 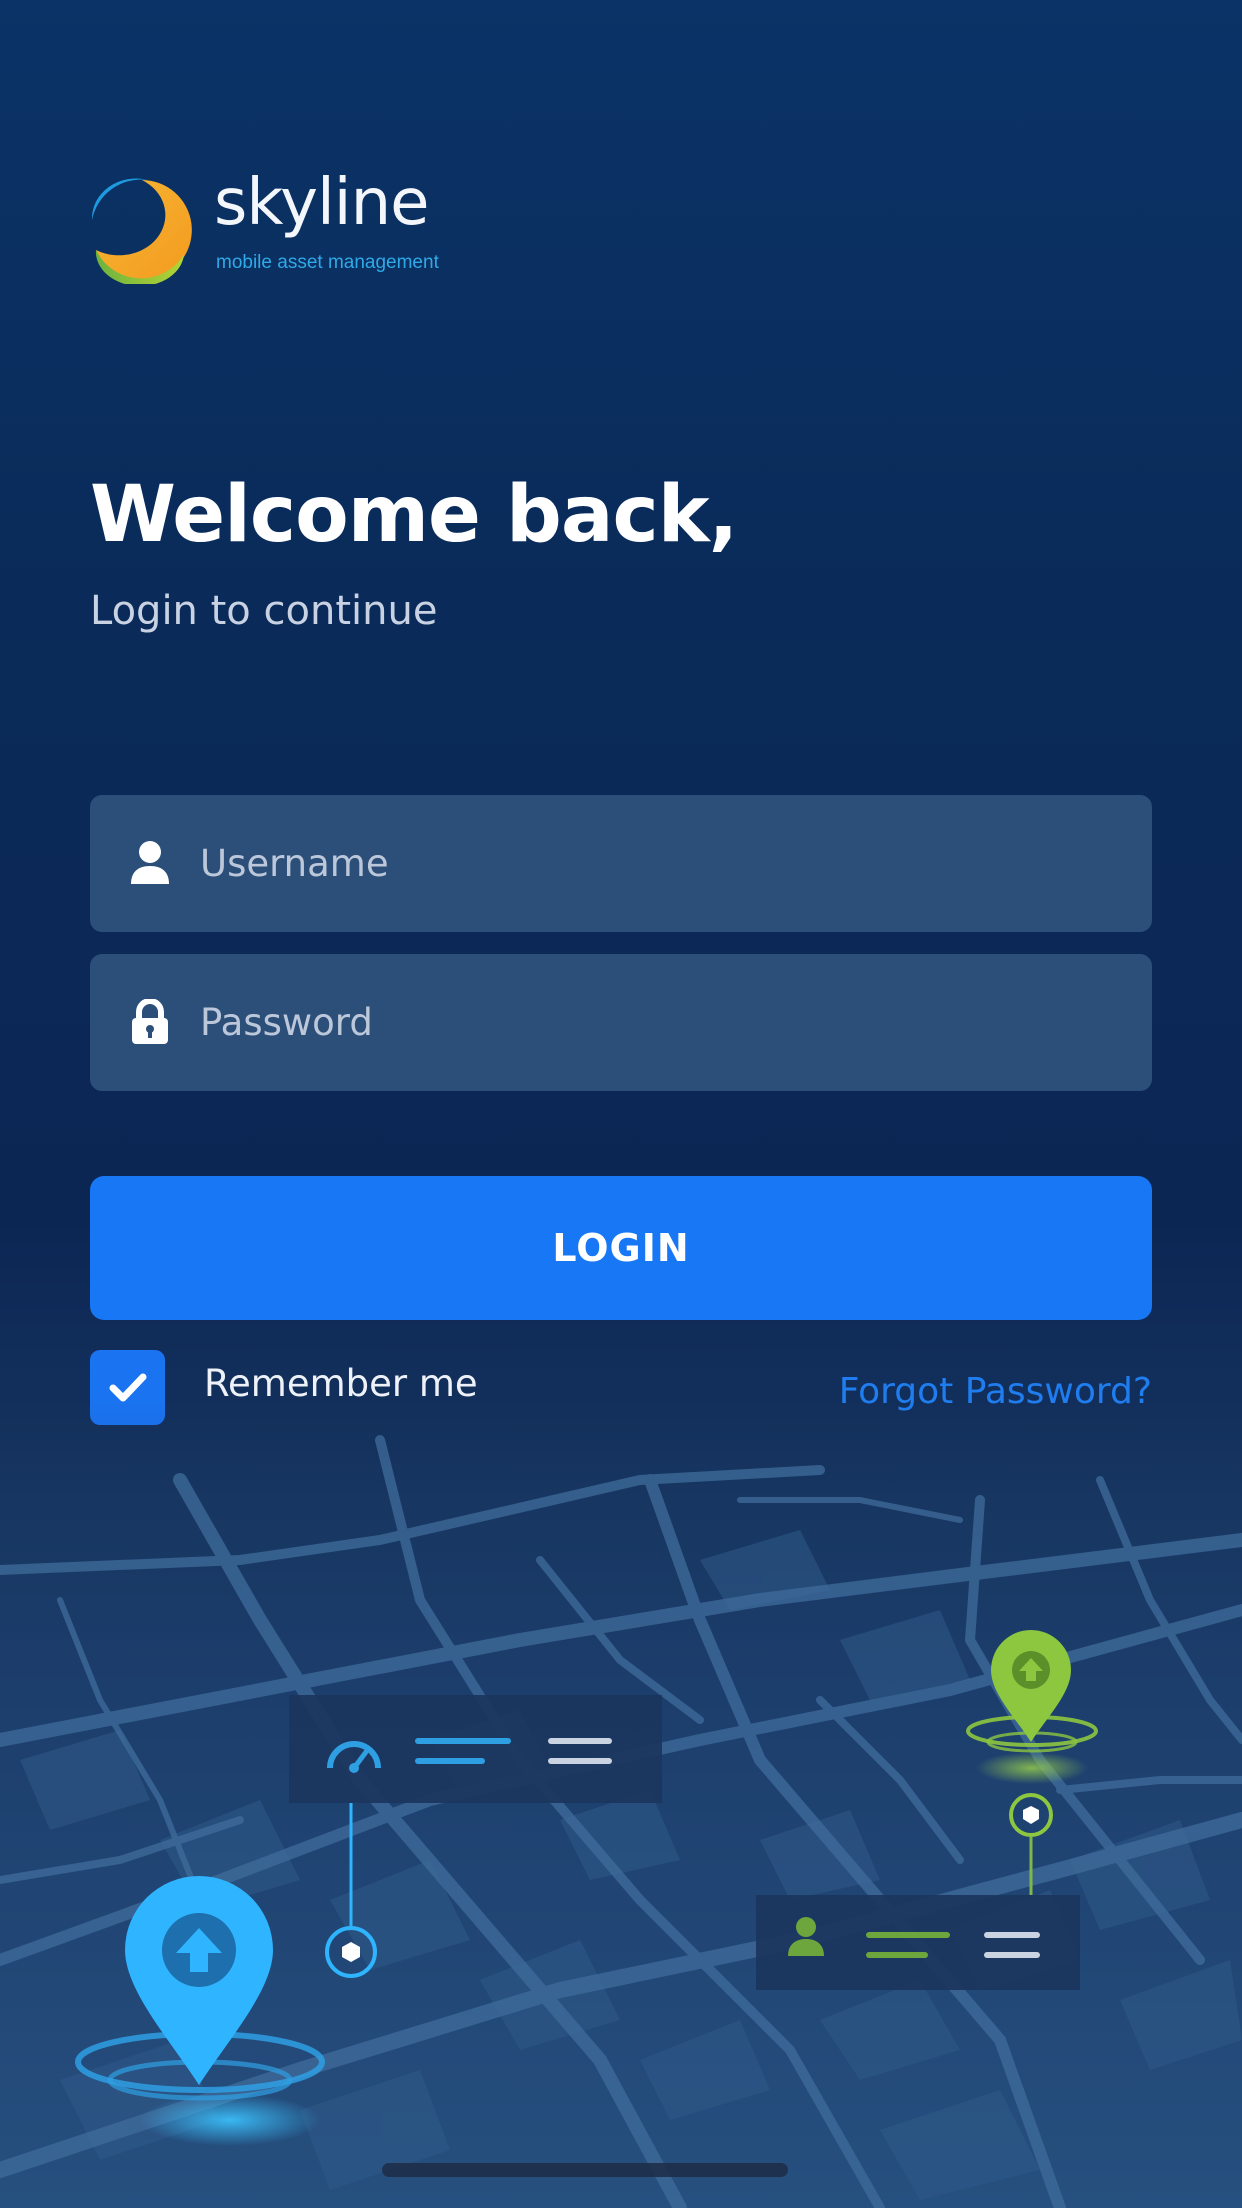 I want to click on page-title: Welcome back,, so click(x=414, y=515).